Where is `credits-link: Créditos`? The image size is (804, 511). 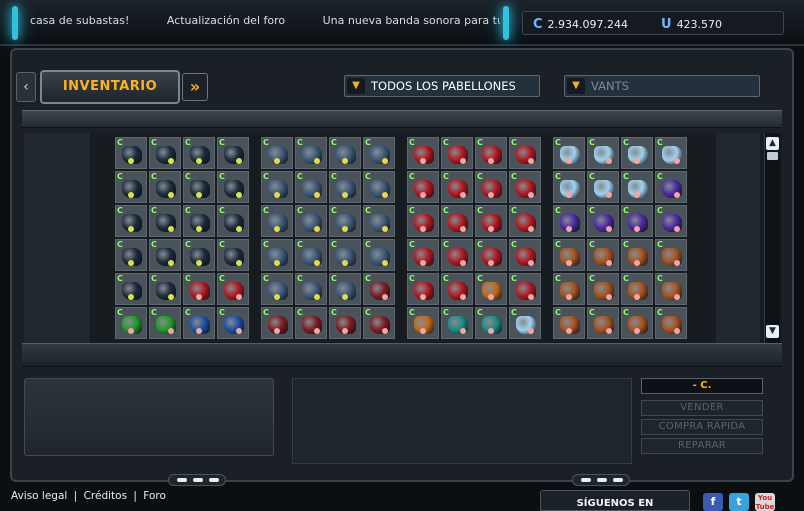 credits-link: Créditos is located at coordinates (105, 496).